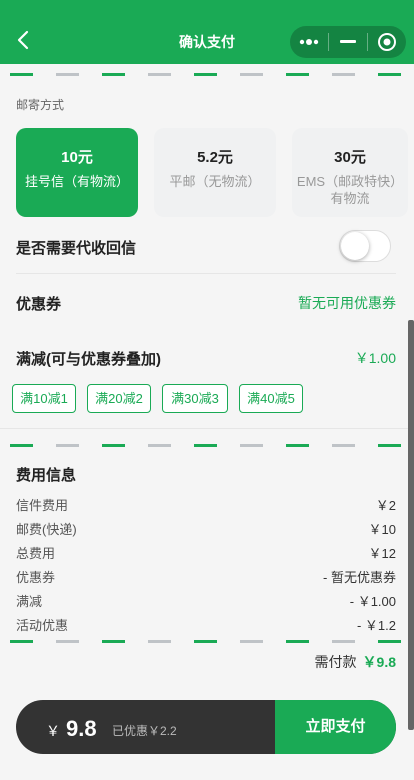 This screenshot has height=780, width=414. What do you see at coordinates (376, 625) in the screenshot?
I see `fee-value: - ￥1.2` at bounding box center [376, 625].